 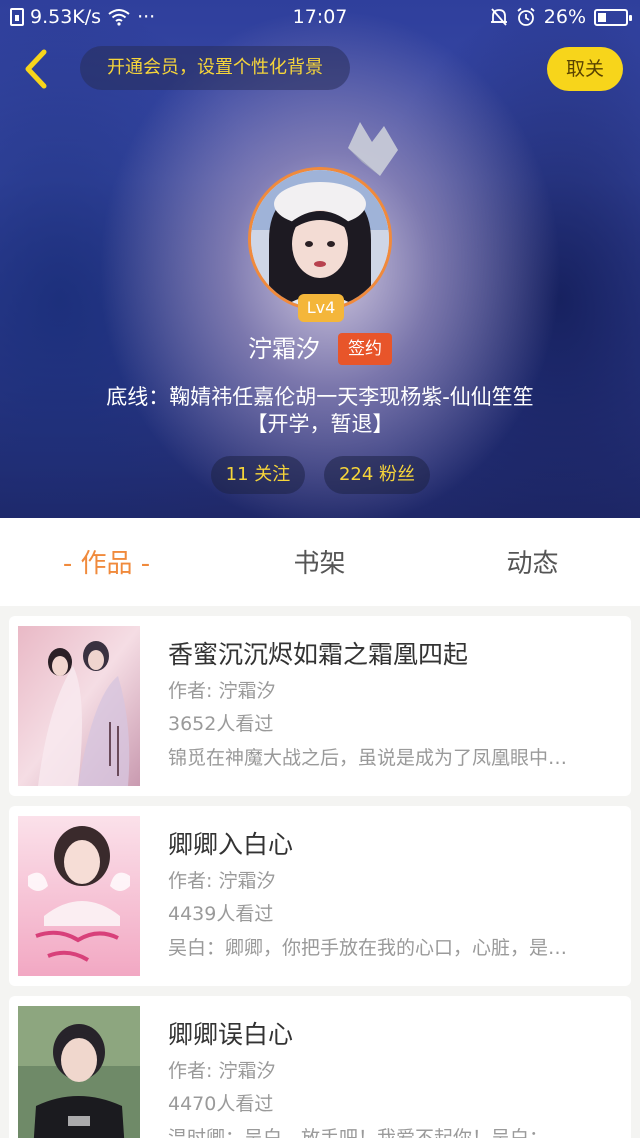 I want to click on alarm-icon, so click(x=526, y=16).